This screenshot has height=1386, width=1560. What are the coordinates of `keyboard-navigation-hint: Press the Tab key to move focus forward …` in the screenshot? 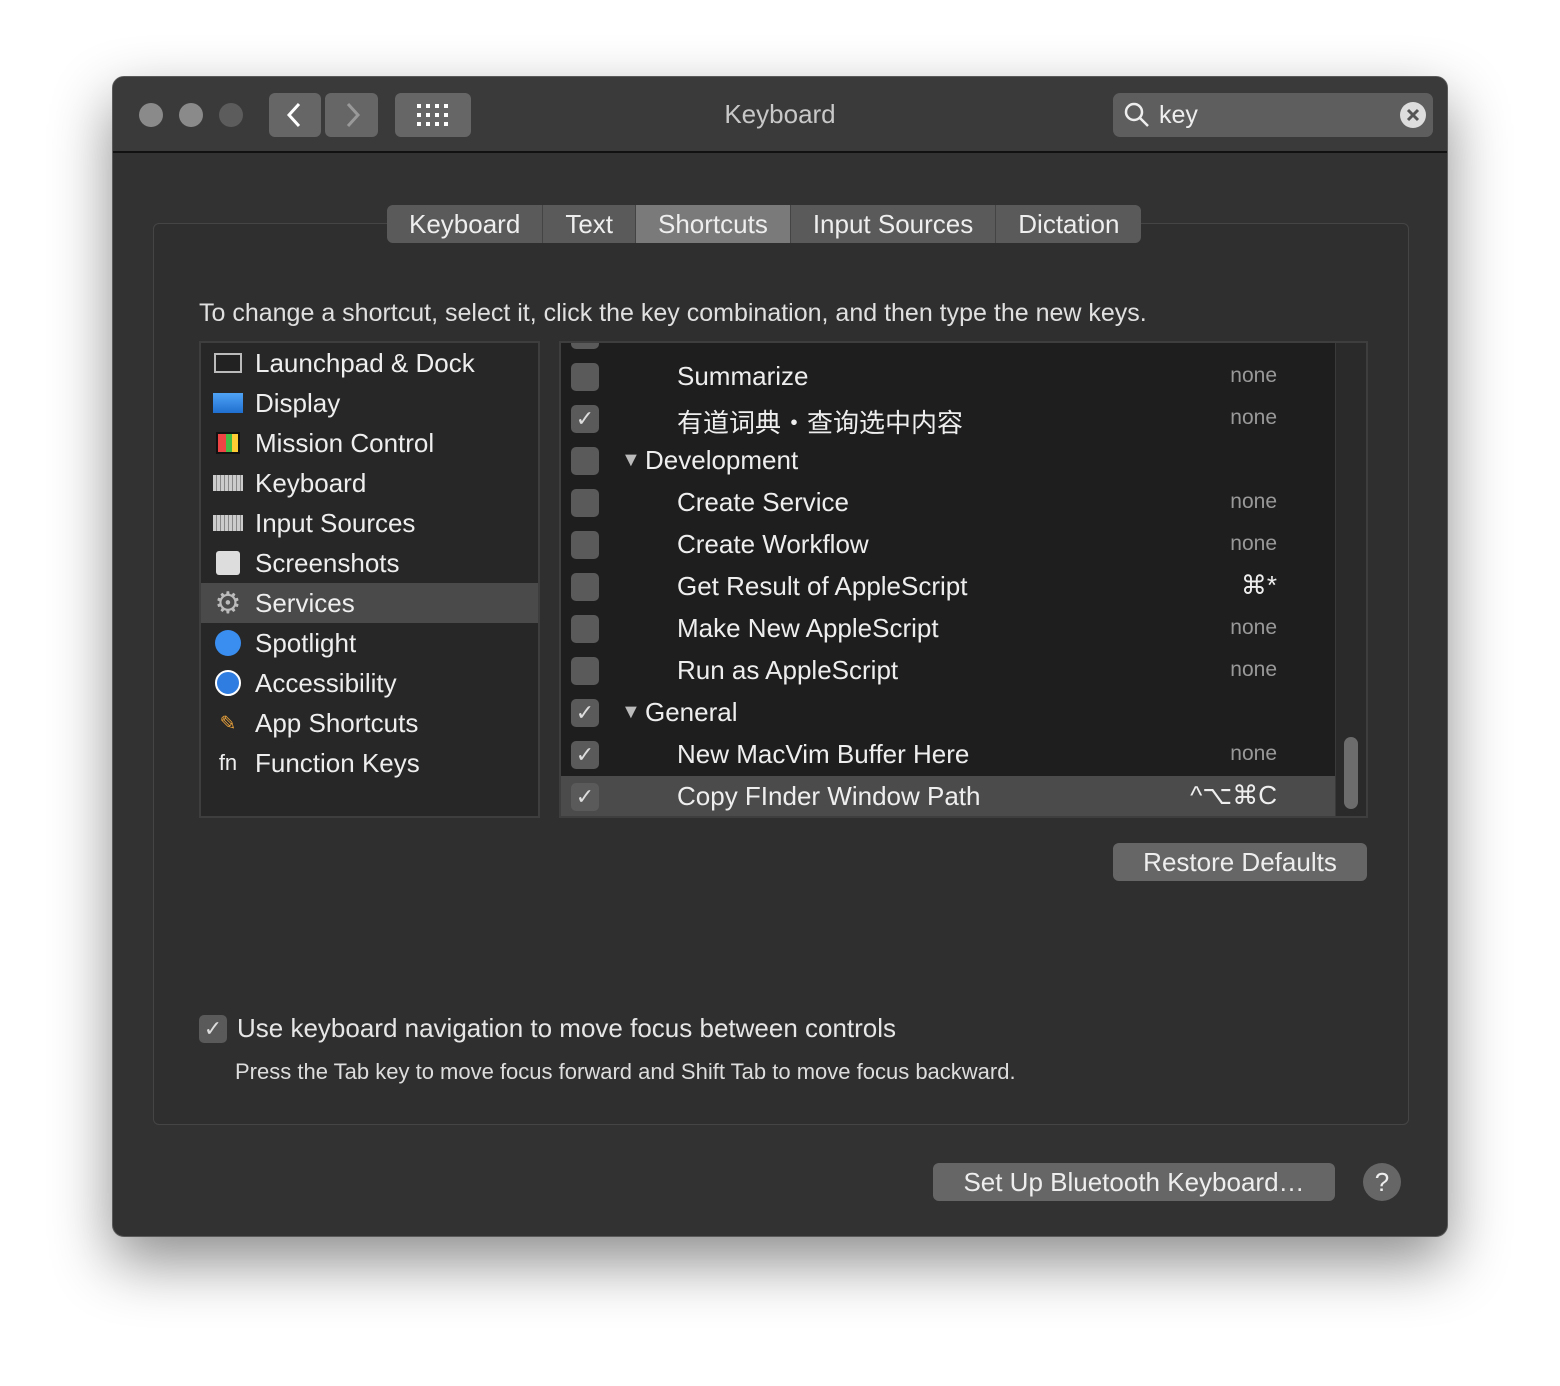 It's located at (625, 1071).